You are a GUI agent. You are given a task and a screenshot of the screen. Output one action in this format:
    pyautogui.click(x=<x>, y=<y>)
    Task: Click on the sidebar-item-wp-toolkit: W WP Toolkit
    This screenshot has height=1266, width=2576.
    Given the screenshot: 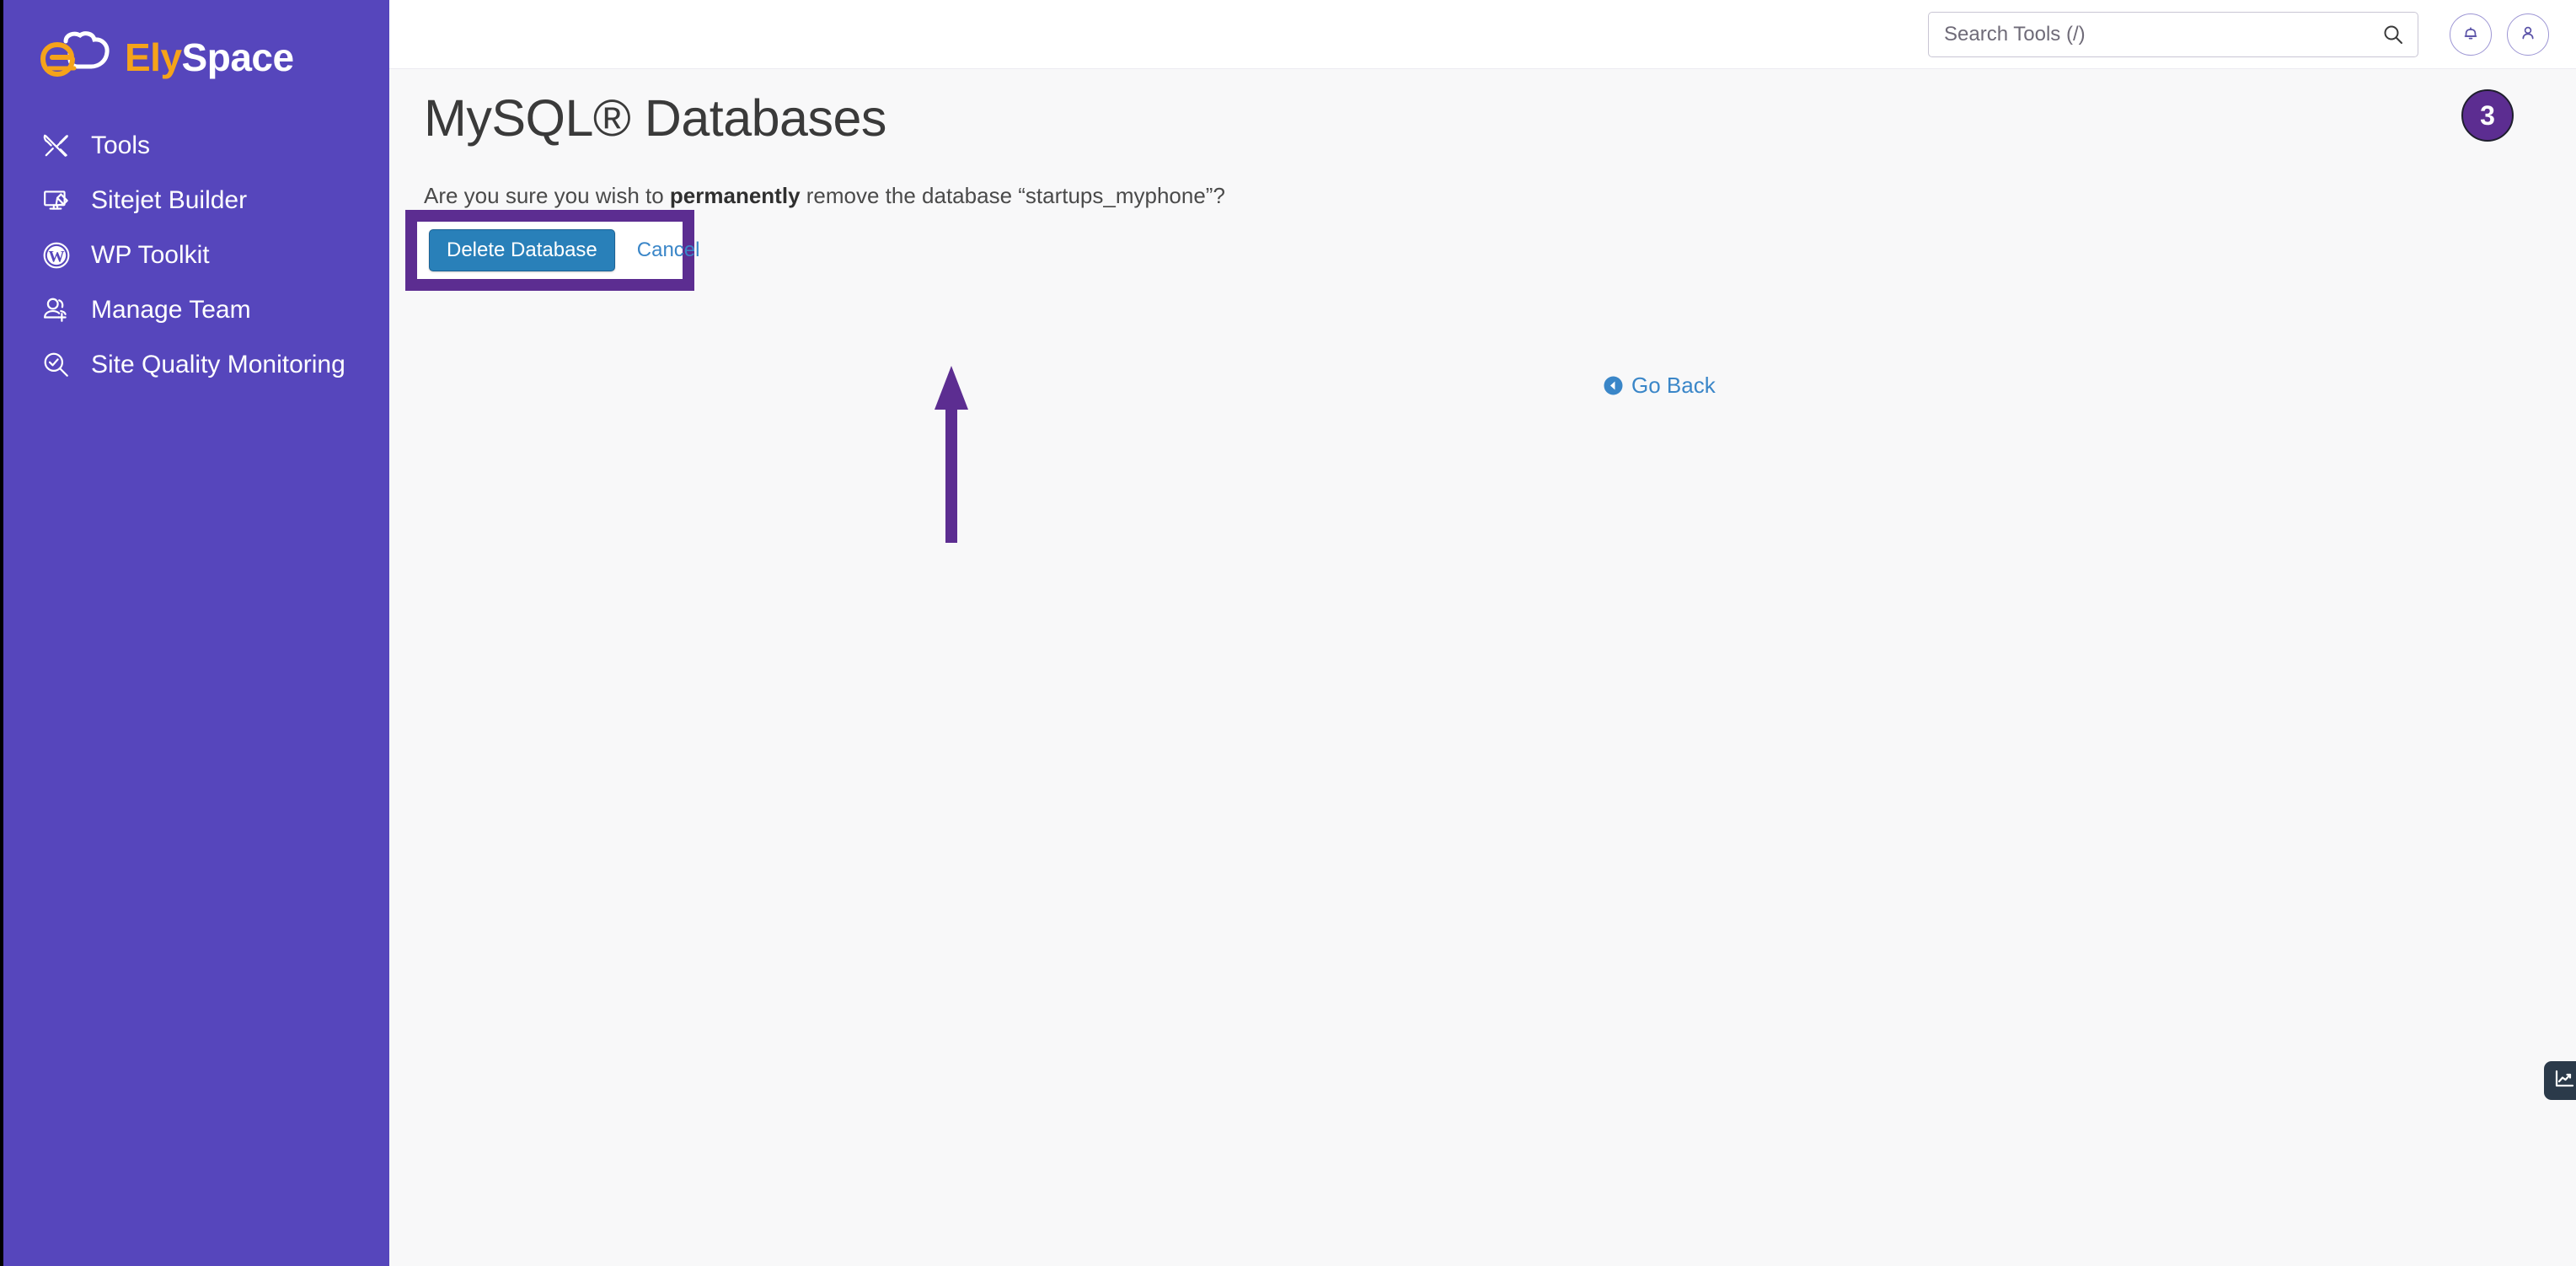 What is the action you would take?
    pyautogui.click(x=196, y=255)
    